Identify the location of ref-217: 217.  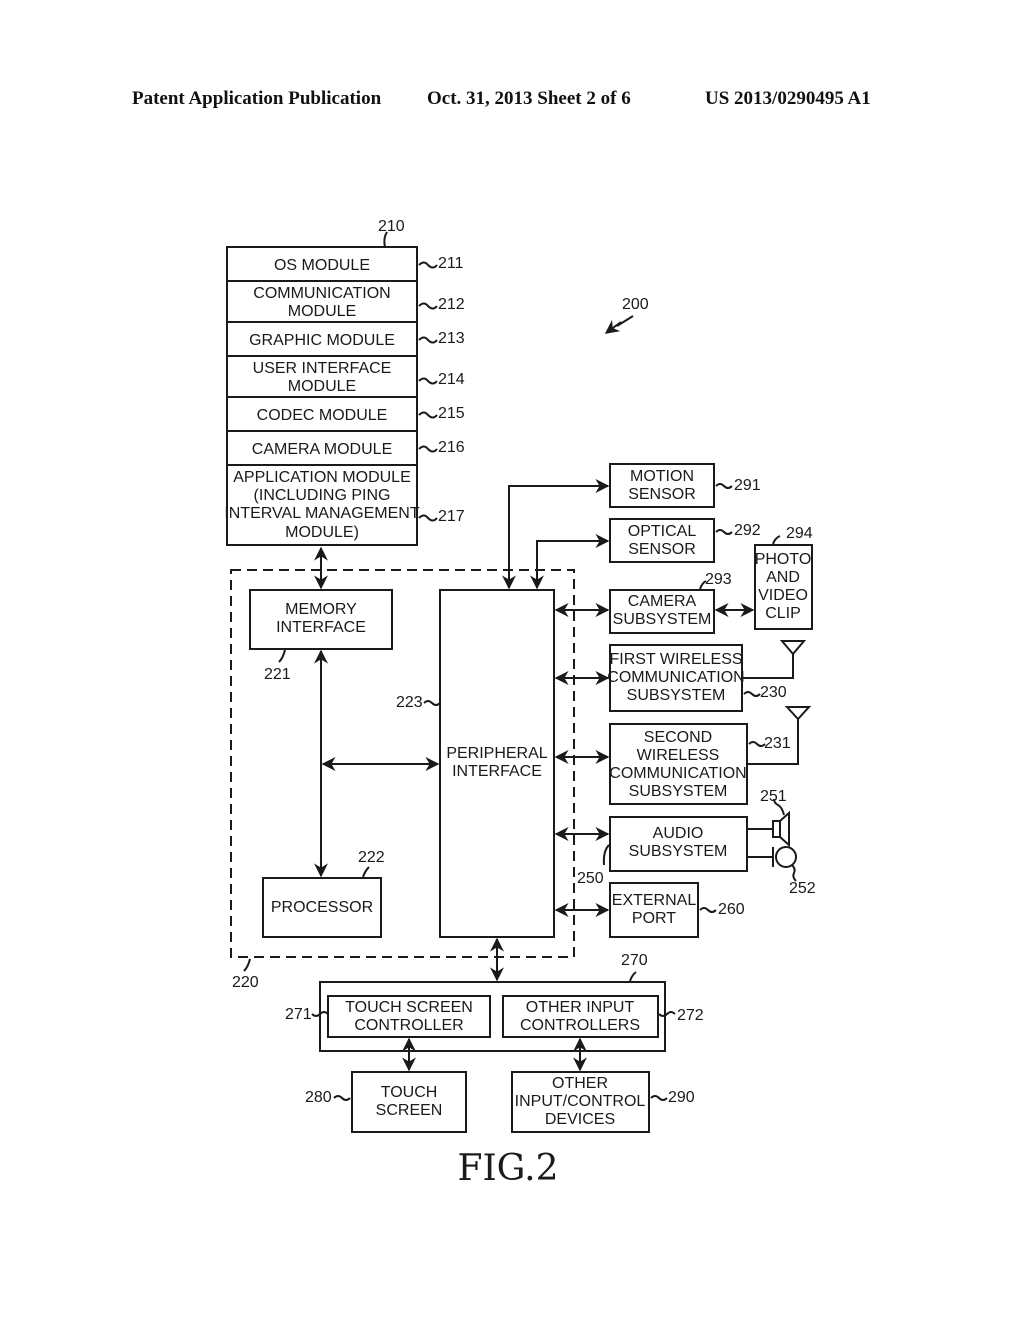
(451, 516).